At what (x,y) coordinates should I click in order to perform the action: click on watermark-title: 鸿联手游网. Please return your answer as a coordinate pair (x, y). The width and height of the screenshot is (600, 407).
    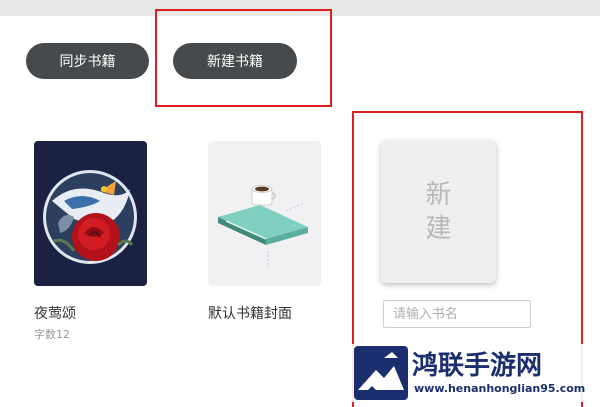
    Looking at the image, I should click on (477, 366).